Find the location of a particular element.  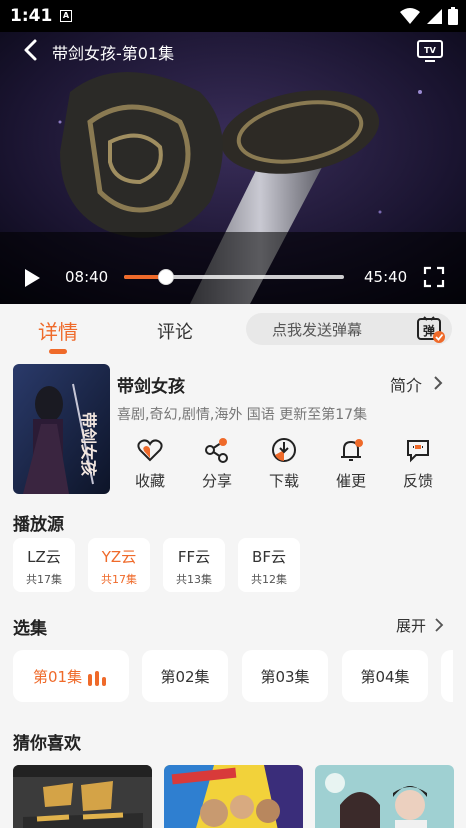

play-icon is located at coordinates (32, 278).